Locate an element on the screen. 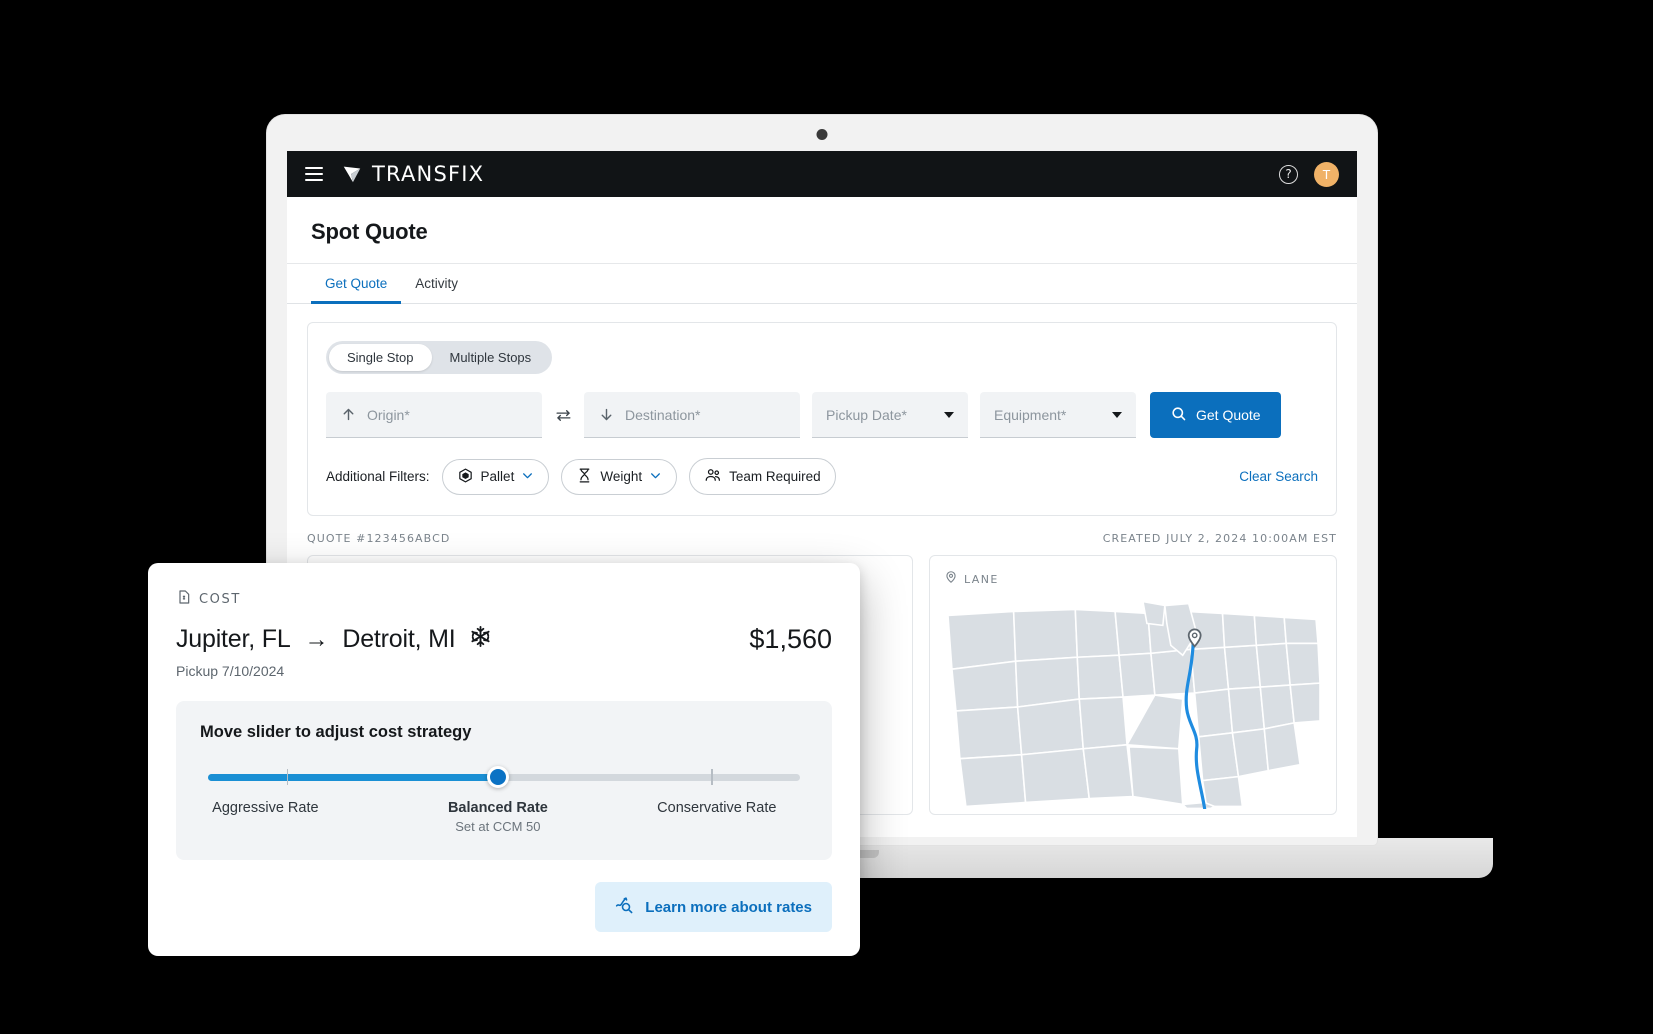 This screenshot has height=1034, width=1653. arrow-down-icon is located at coordinates (606, 414).